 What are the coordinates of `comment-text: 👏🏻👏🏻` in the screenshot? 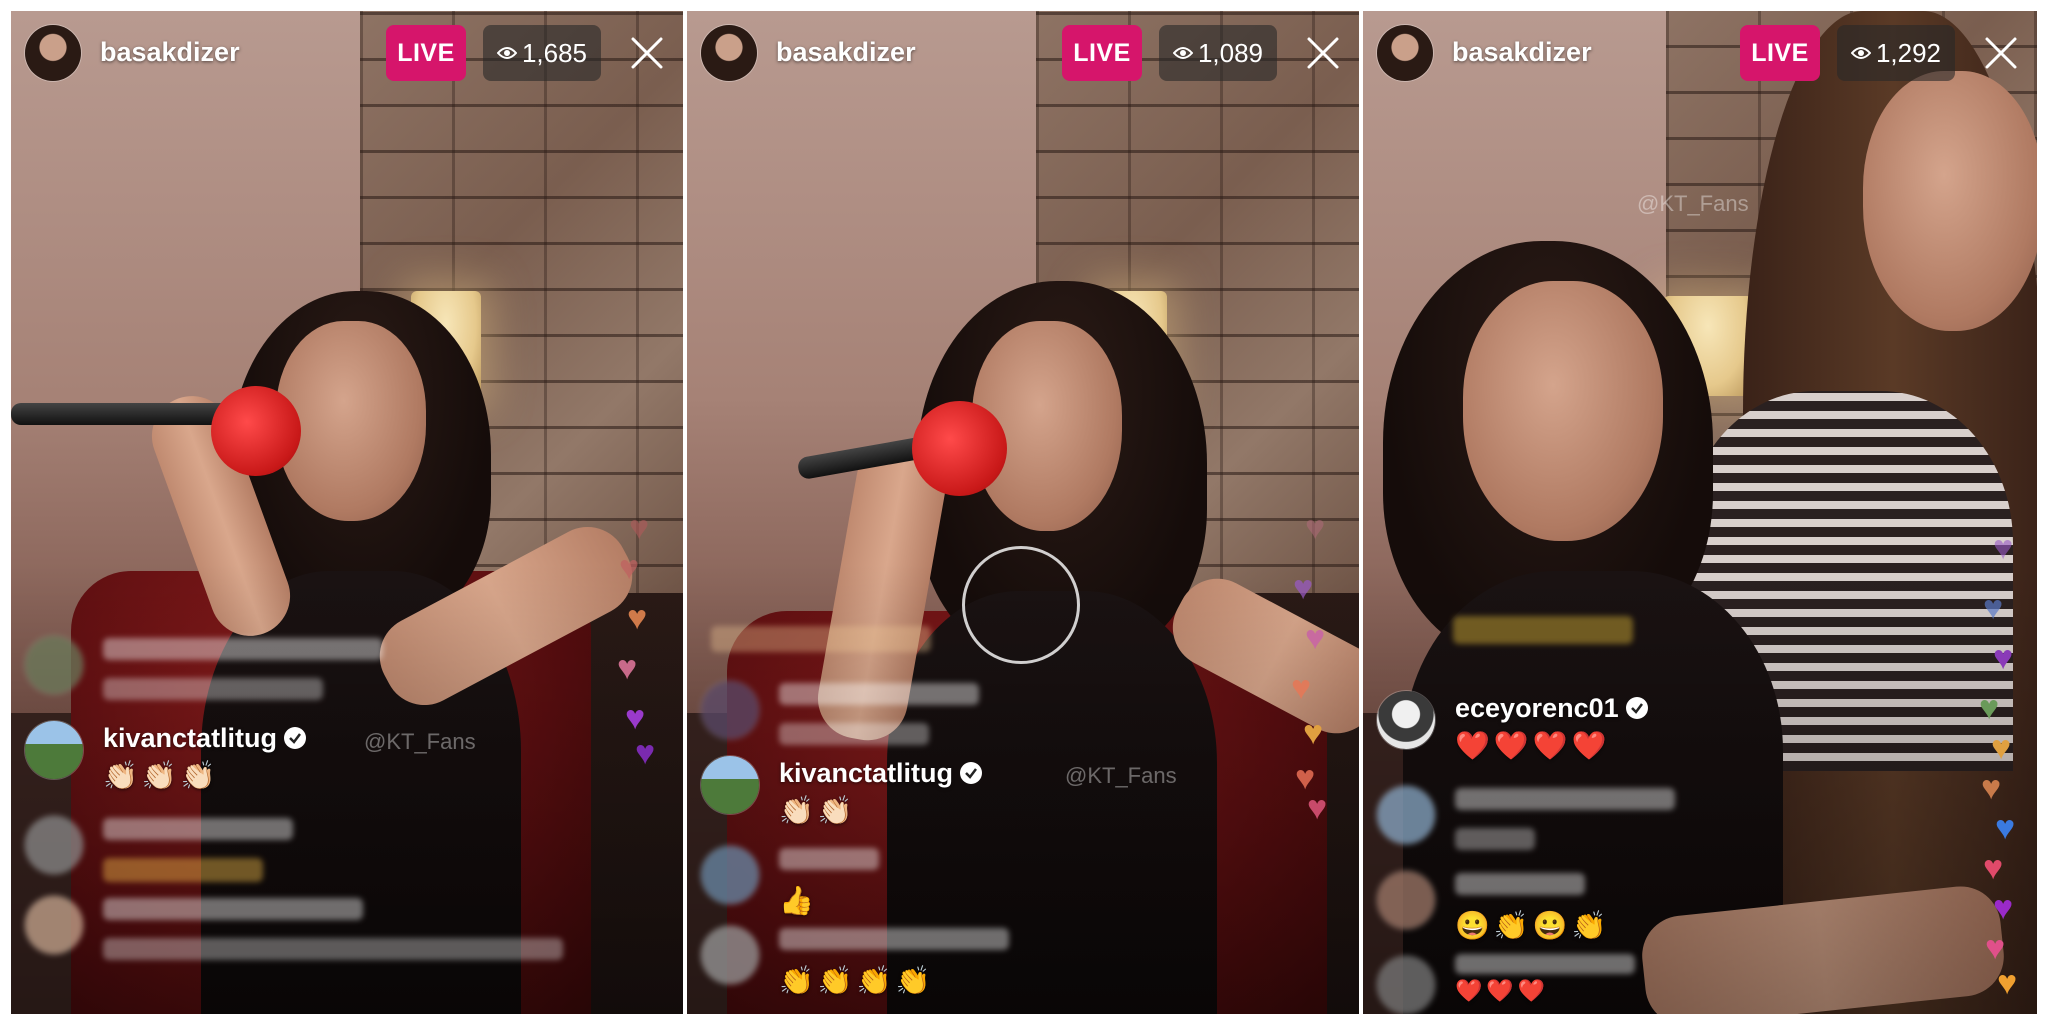 It's located at (818, 810).